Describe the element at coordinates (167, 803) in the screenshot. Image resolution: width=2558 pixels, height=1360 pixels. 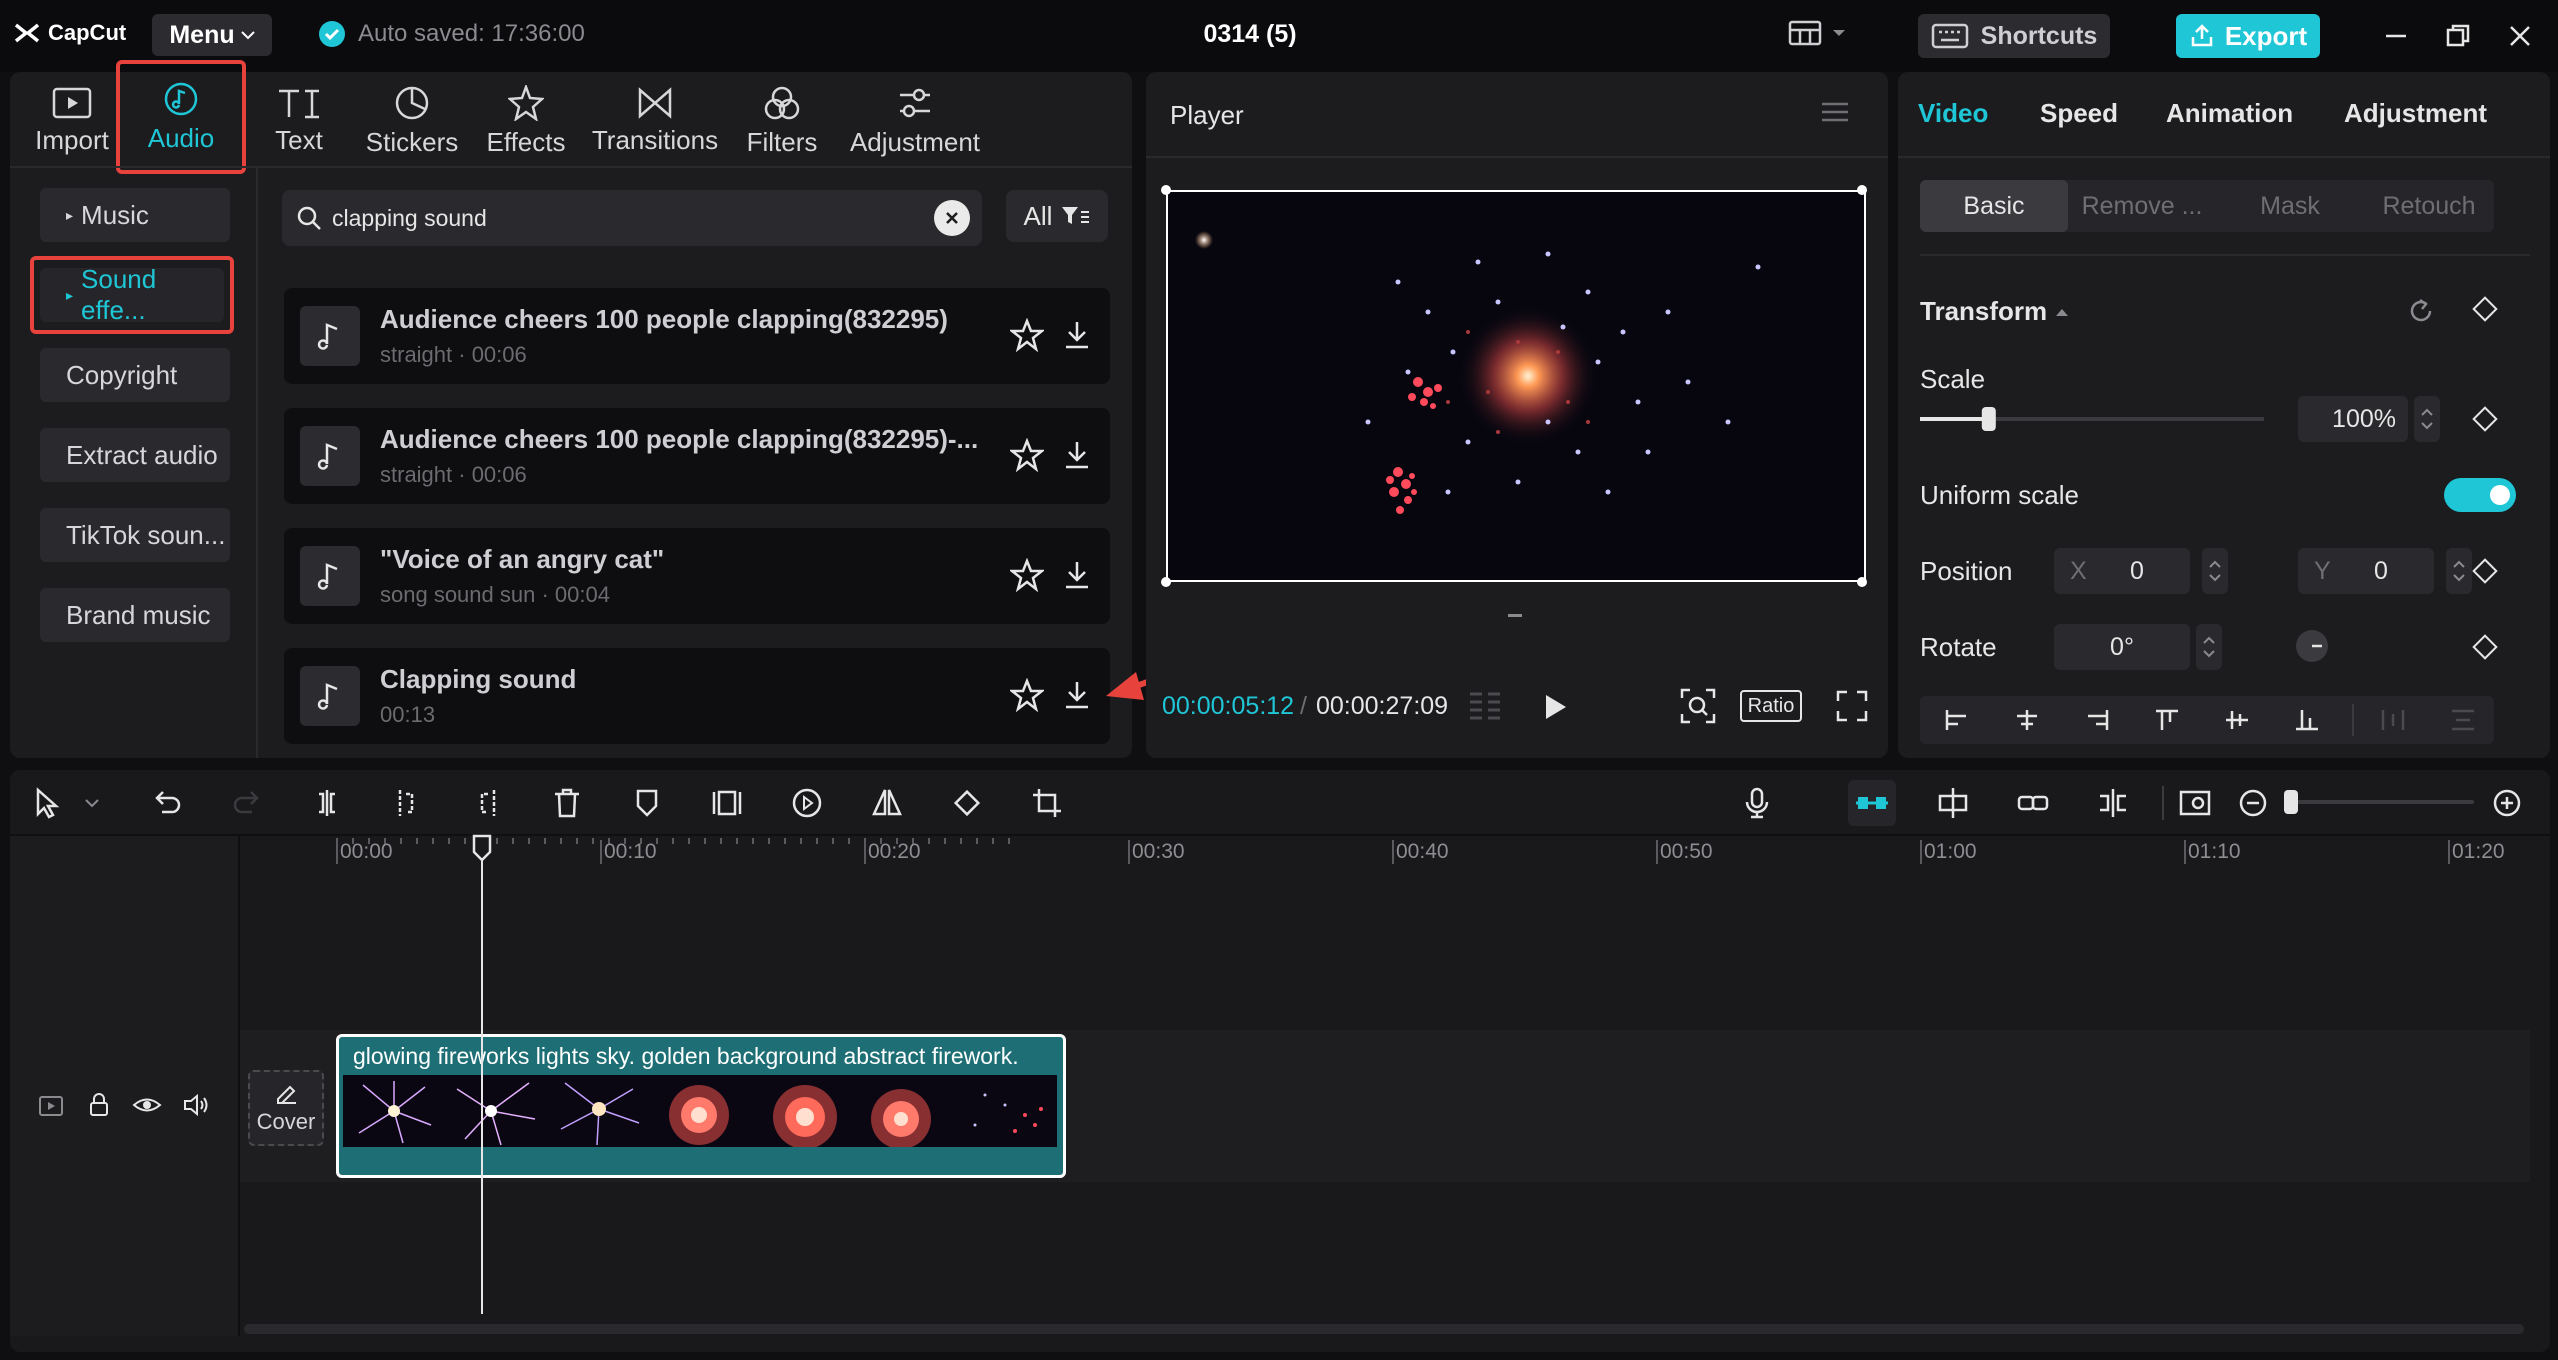
I see `undo-icon` at that location.